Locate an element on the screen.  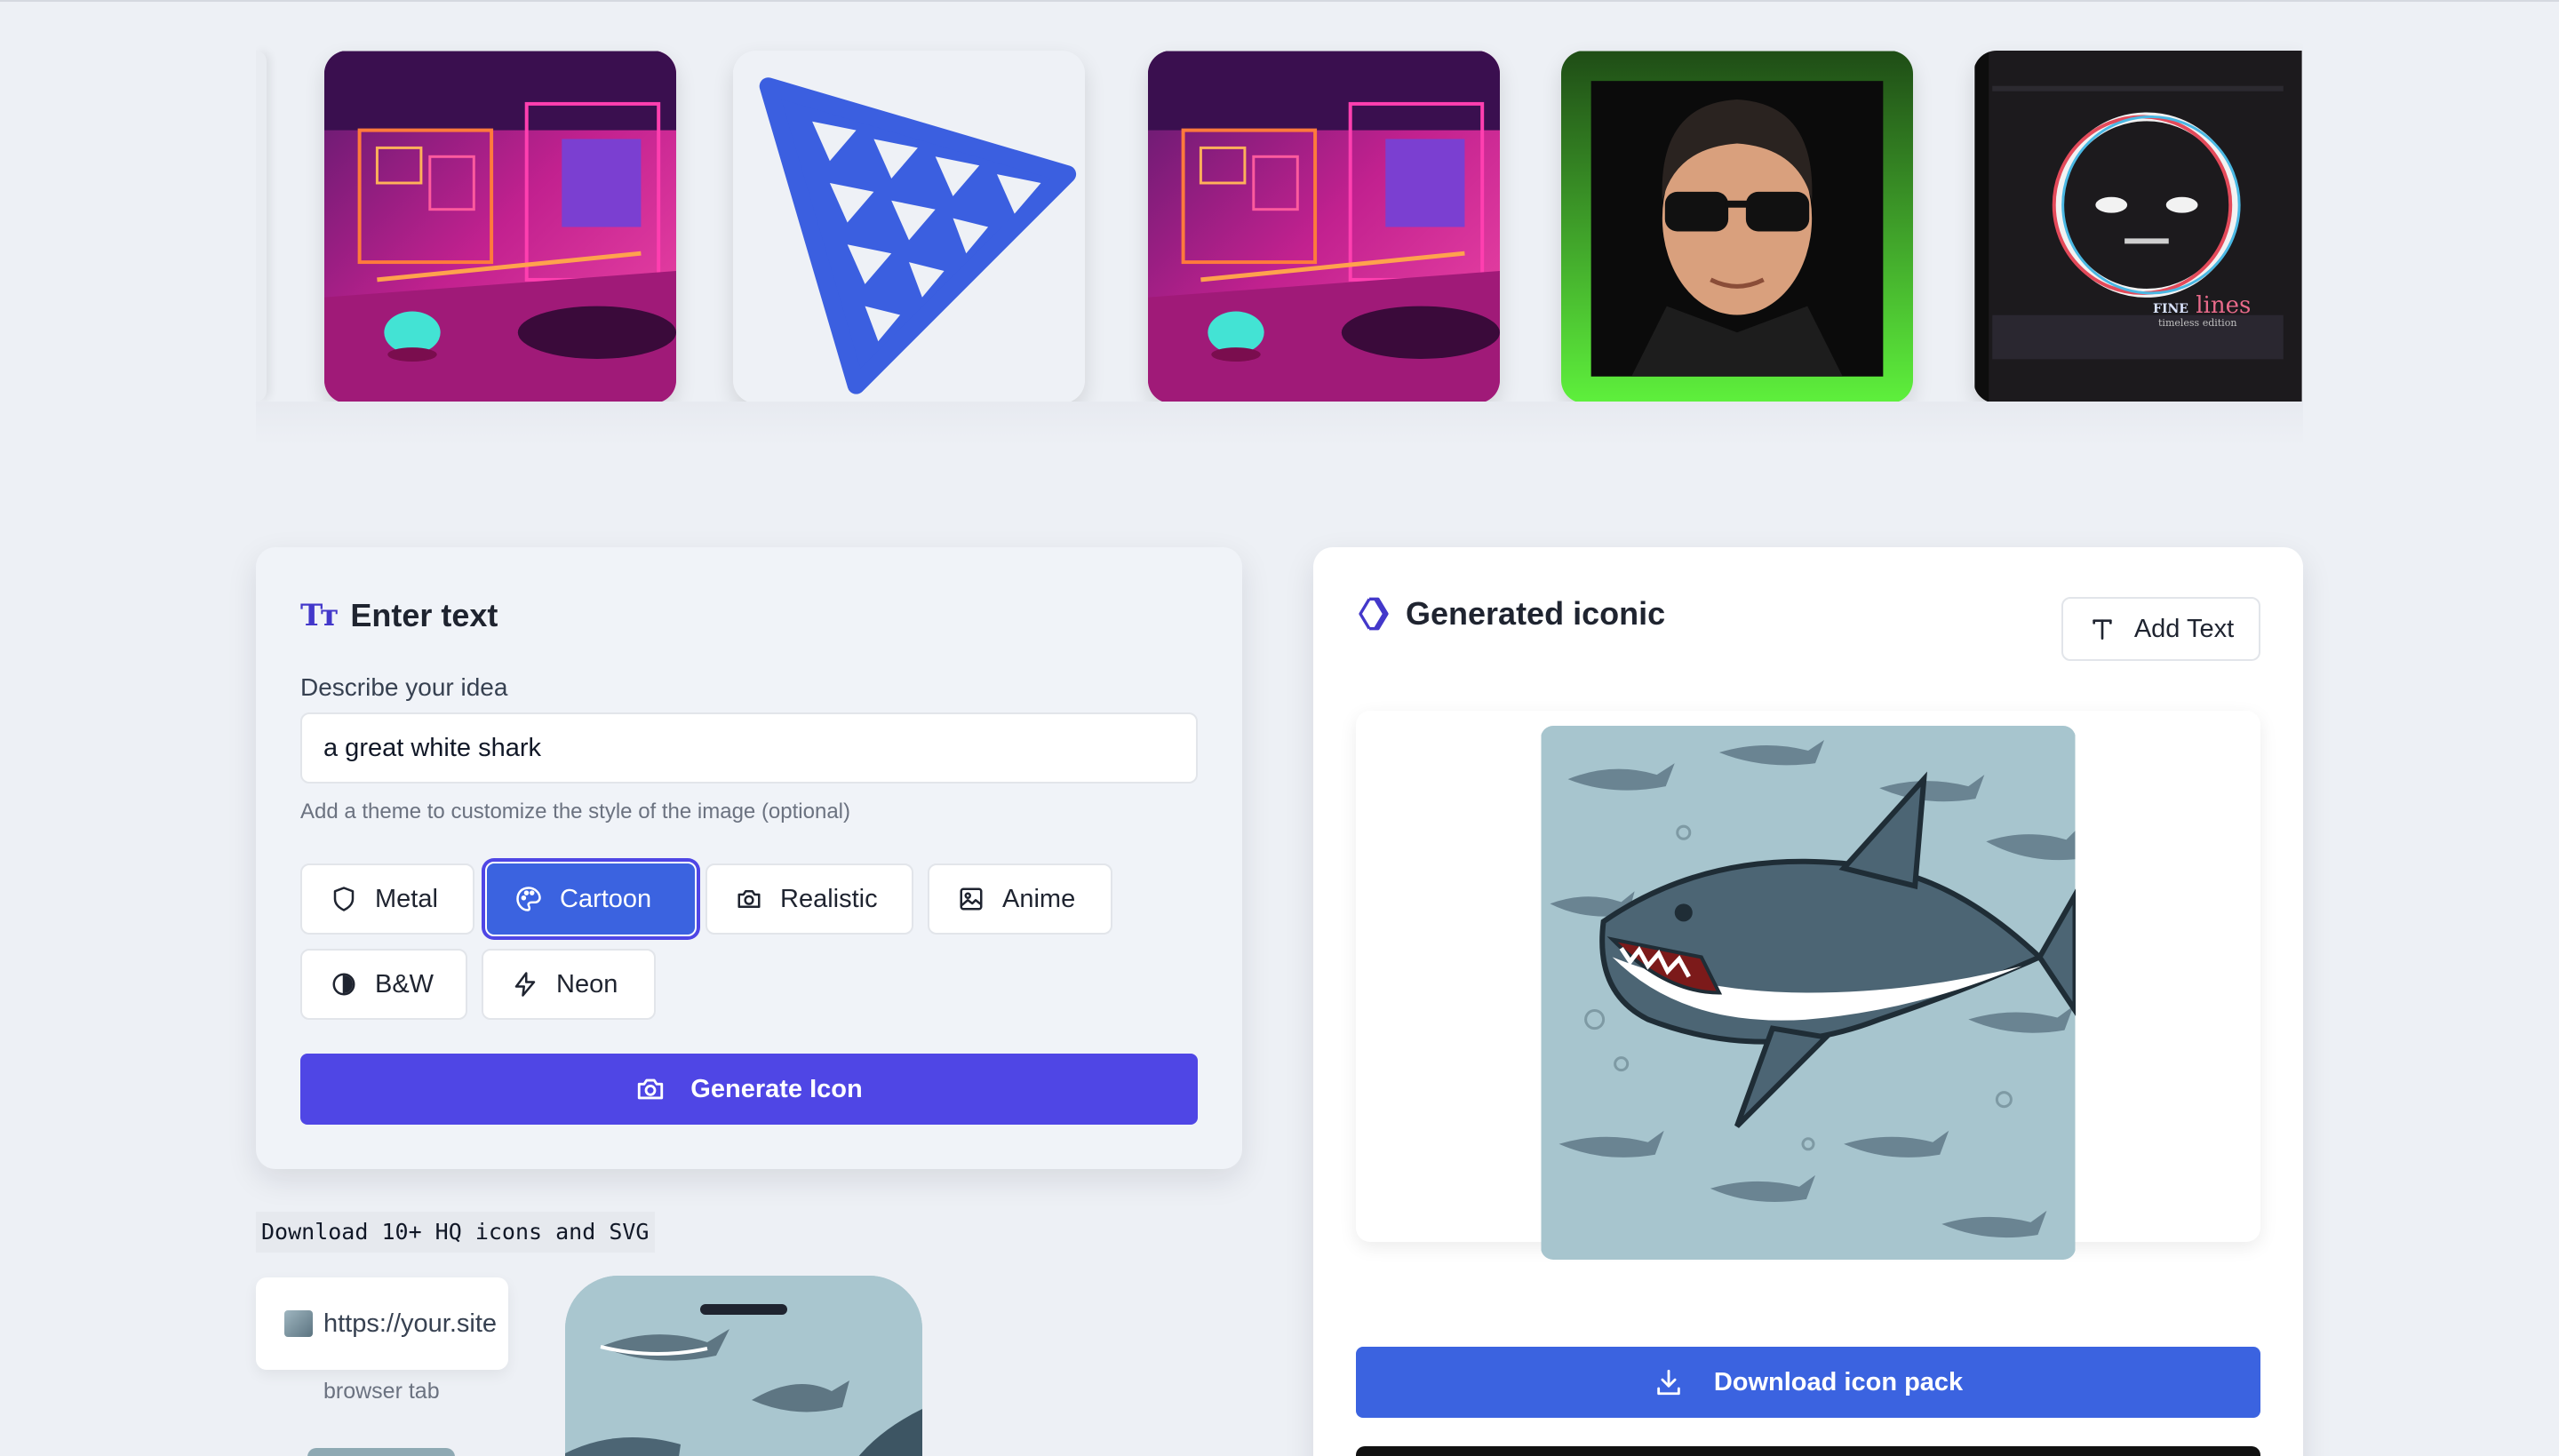
blue-triangle-logo-image is located at coordinates (909, 227).